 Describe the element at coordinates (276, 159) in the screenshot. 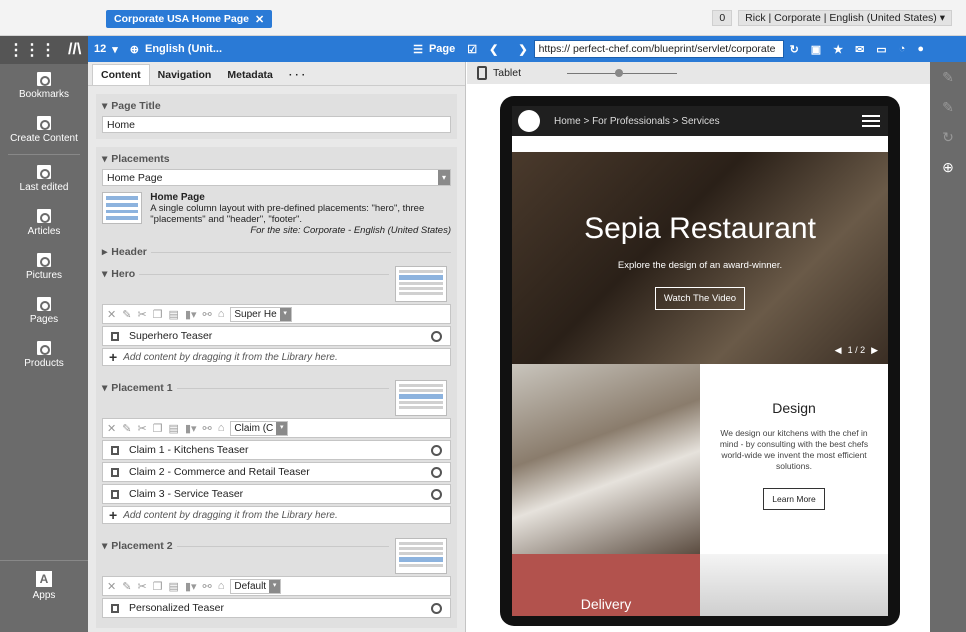

I see `placements-heading: ▾ Placements` at that location.